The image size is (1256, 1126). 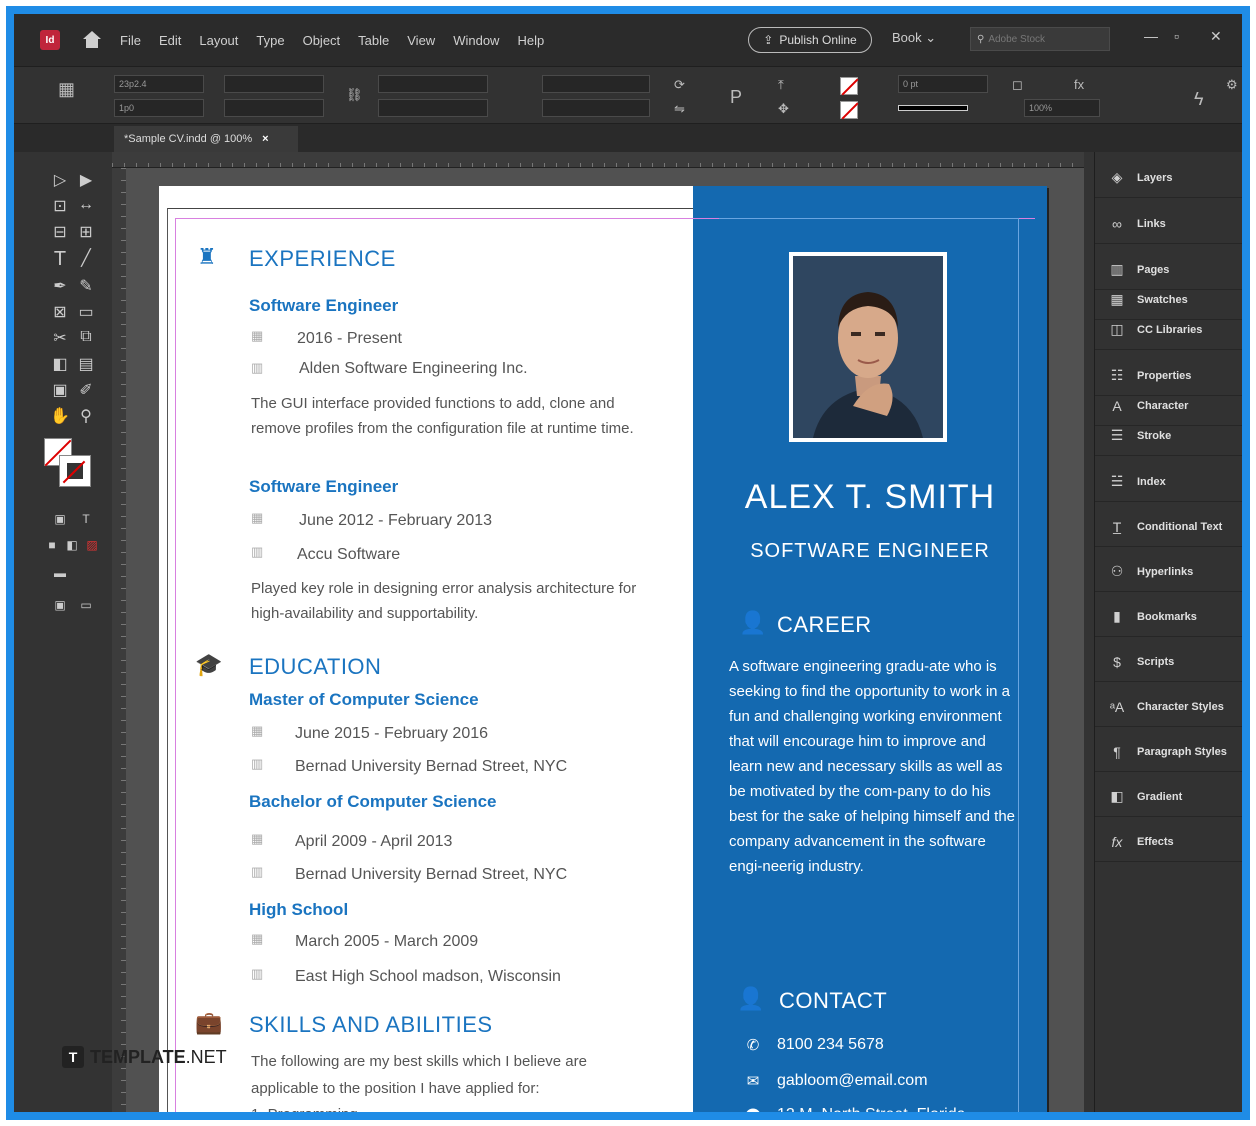 What do you see at coordinates (598, 160) in the screenshot?
I see `horizontal-ruler` at bounding box center [598, 160].